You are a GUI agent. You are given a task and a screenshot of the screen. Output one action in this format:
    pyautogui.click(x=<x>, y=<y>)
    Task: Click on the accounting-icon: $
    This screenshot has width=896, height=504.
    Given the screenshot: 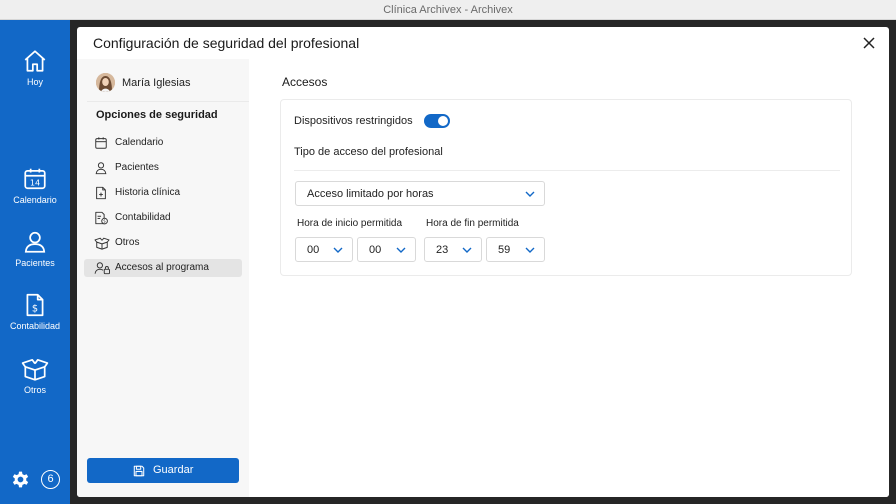 What is the action you would take?
    pyautogui.click(x=101, y=218)
    